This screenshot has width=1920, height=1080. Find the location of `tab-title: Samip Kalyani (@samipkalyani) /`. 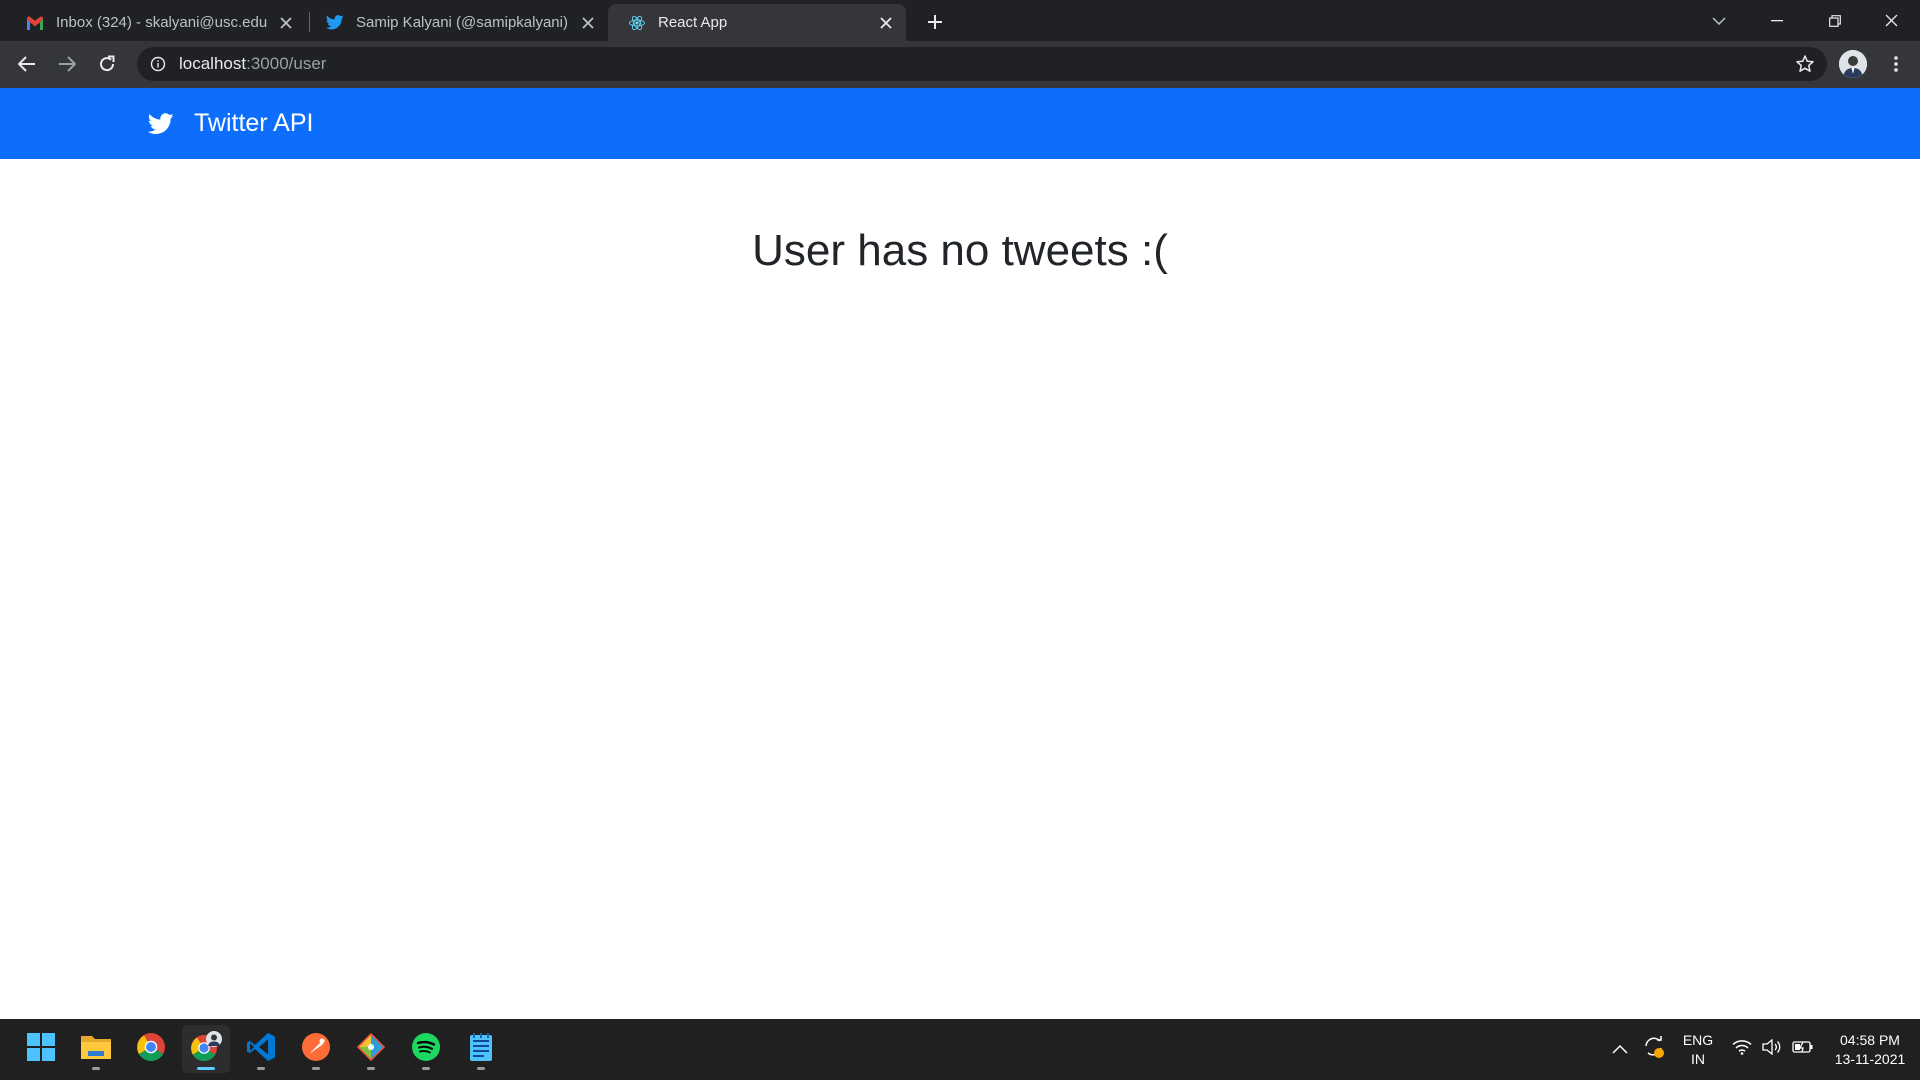

tab-title: Samip Kalyani (@samipkalyani) / is located at coordinates (463, 22).